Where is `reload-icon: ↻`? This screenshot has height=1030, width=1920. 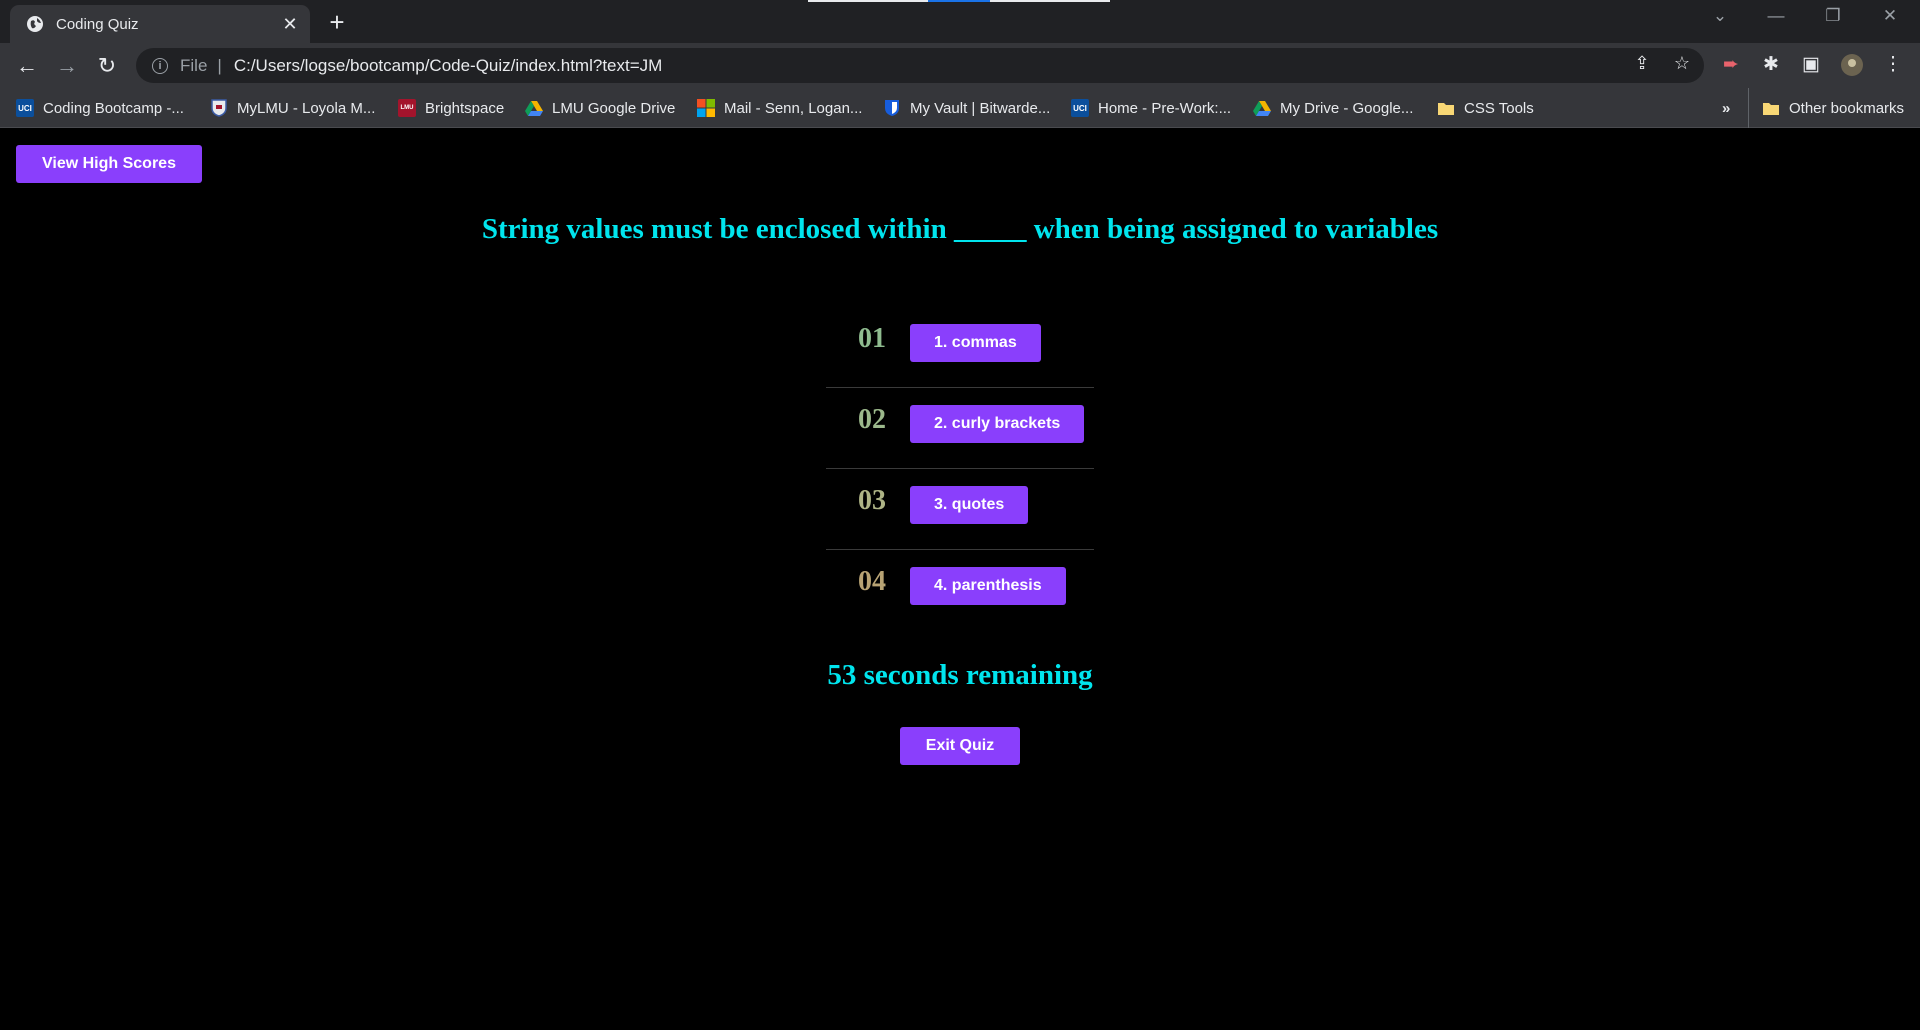 reload-icon: ↻ is located at coordinates (107, 66).